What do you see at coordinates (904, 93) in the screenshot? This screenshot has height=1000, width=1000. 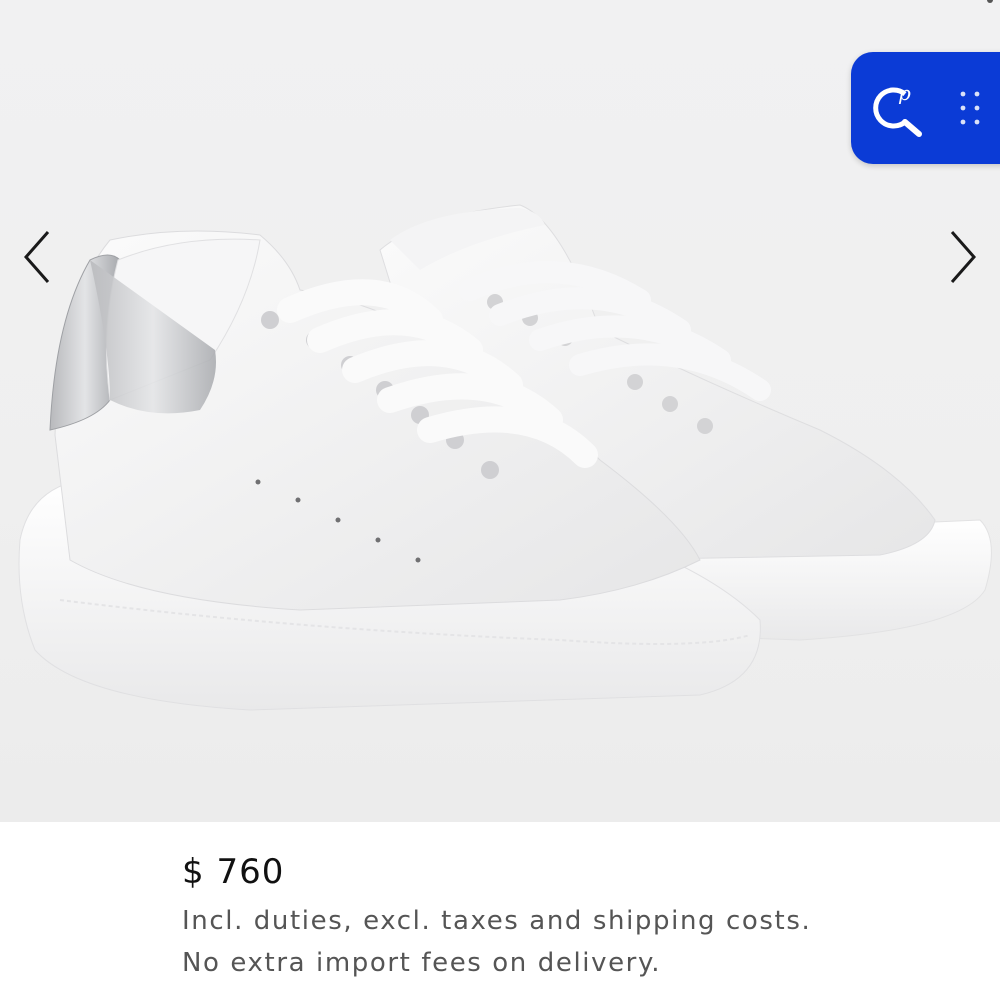 I see `svg-text: p` at bounding box center [904, 93].